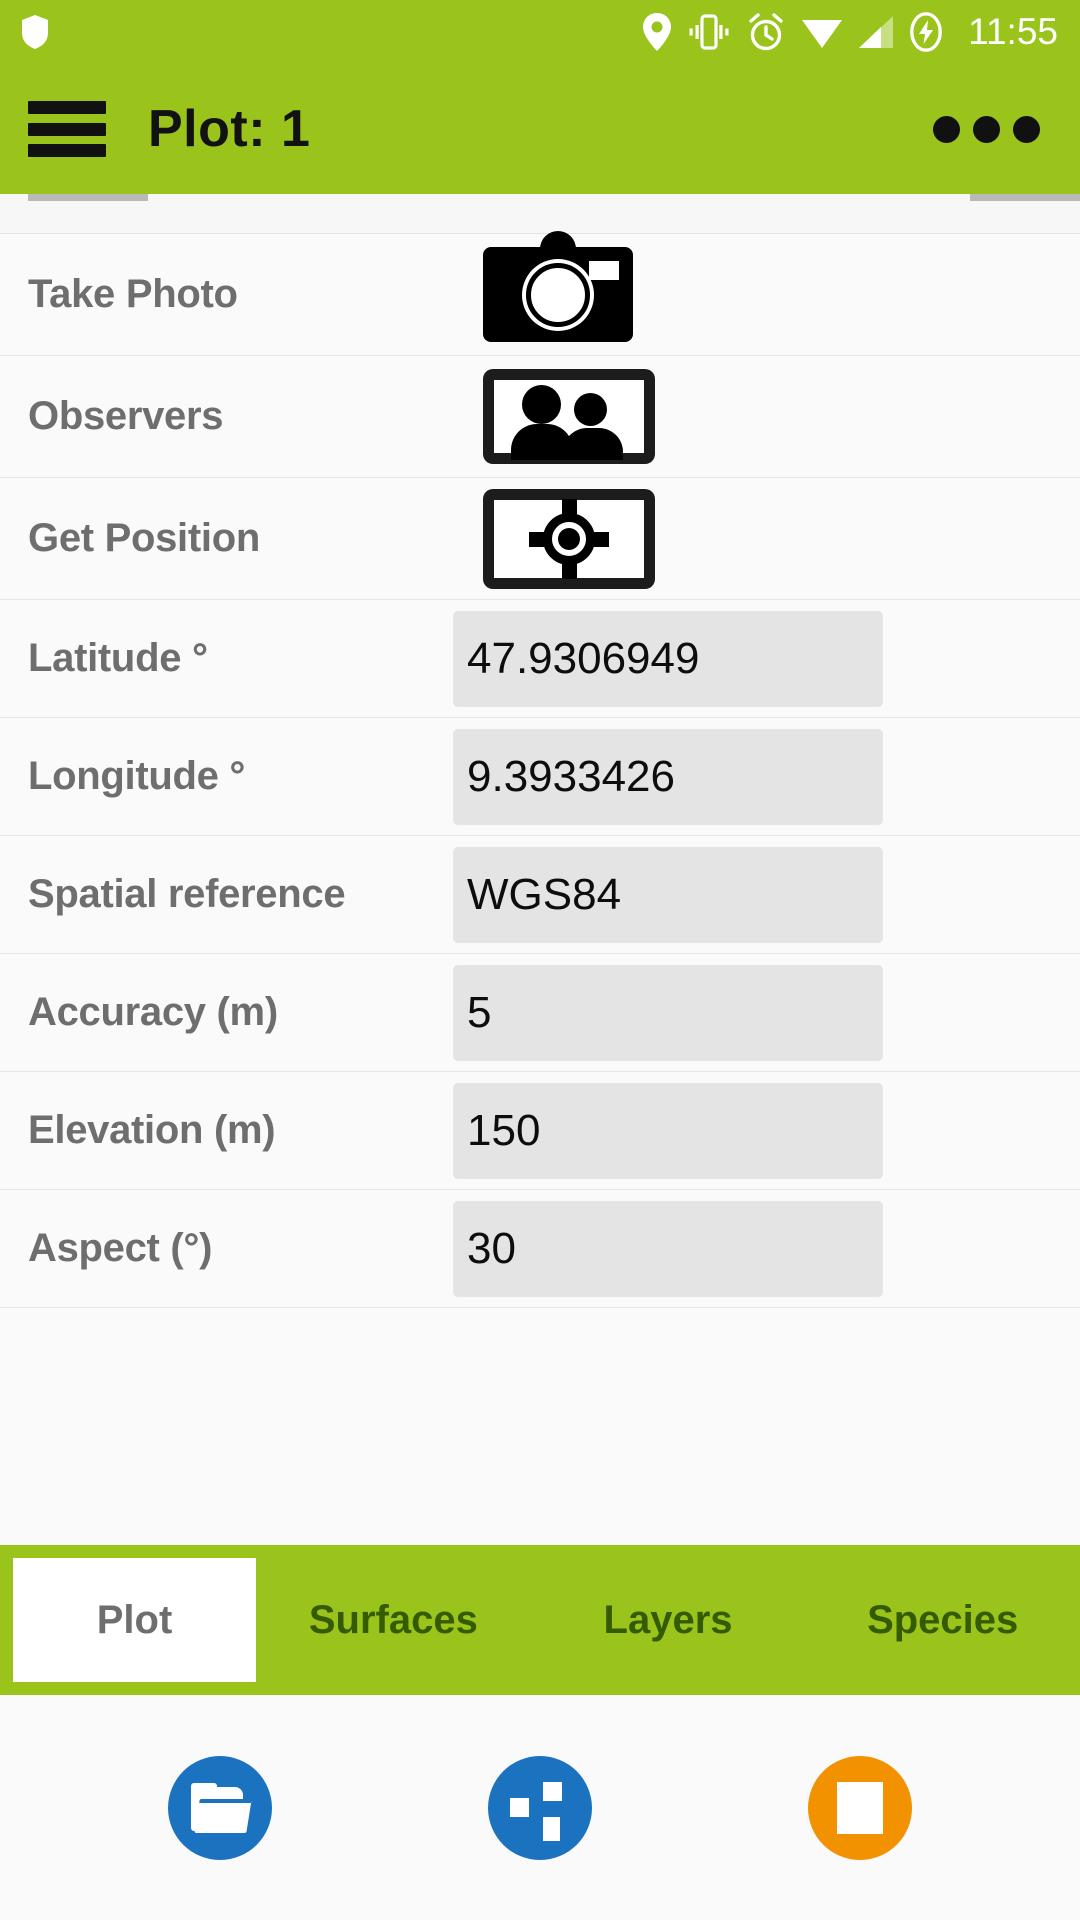 The width and height of the screenshot is (1080, 1920). I want to click on row-label: Longitude °, so click(137, 776).